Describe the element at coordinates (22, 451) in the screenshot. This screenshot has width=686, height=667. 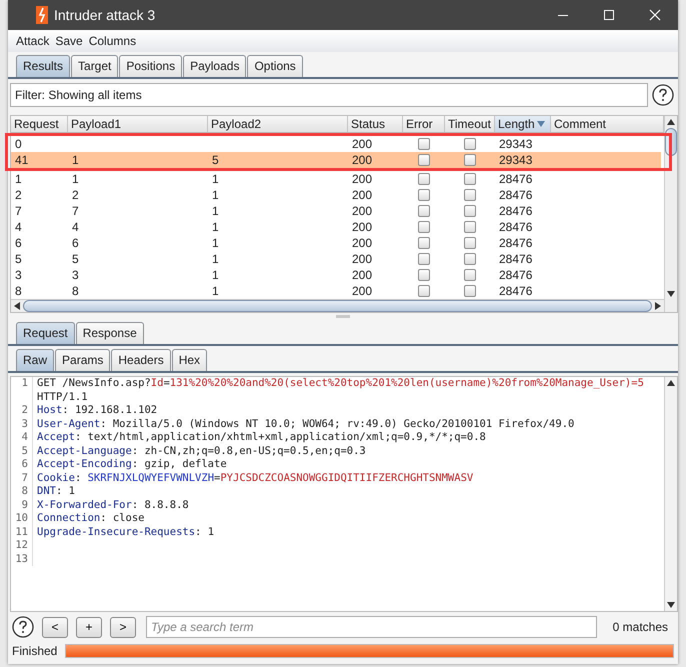
I see `line-number: 5` at that location.